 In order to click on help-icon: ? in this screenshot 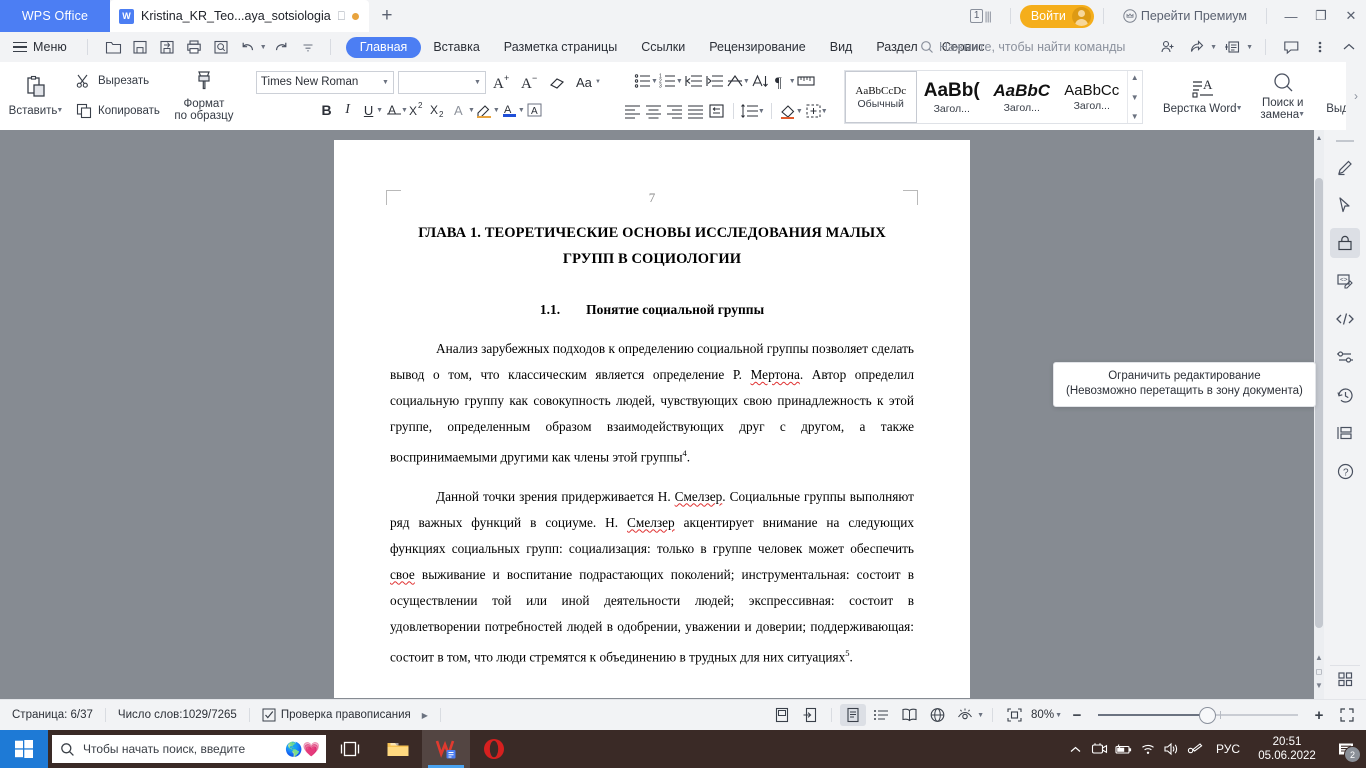, I will do `click(1345, 471)`.